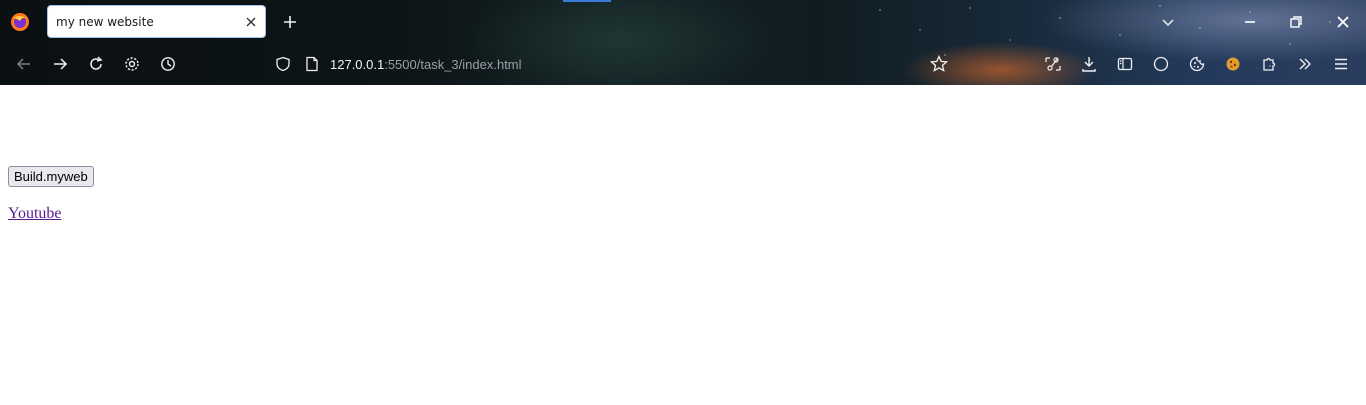 This screenshot has height=405, width=1366. I want to click on firefox-logo-icon, so click(20, 22).